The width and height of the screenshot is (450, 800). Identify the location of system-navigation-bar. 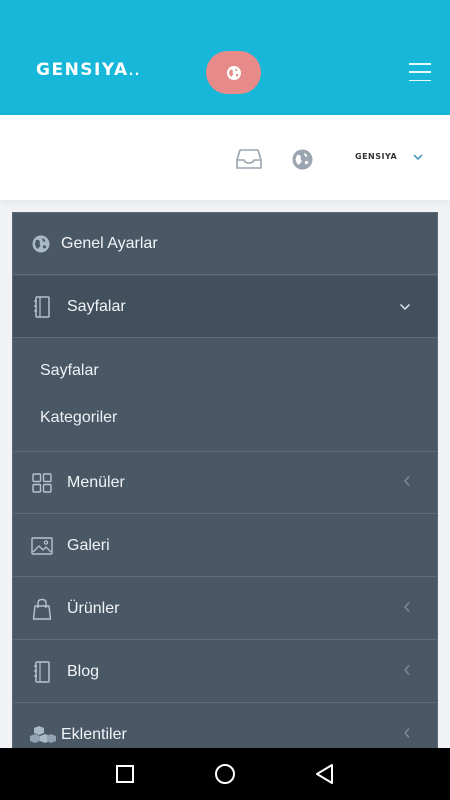
(225, 774).